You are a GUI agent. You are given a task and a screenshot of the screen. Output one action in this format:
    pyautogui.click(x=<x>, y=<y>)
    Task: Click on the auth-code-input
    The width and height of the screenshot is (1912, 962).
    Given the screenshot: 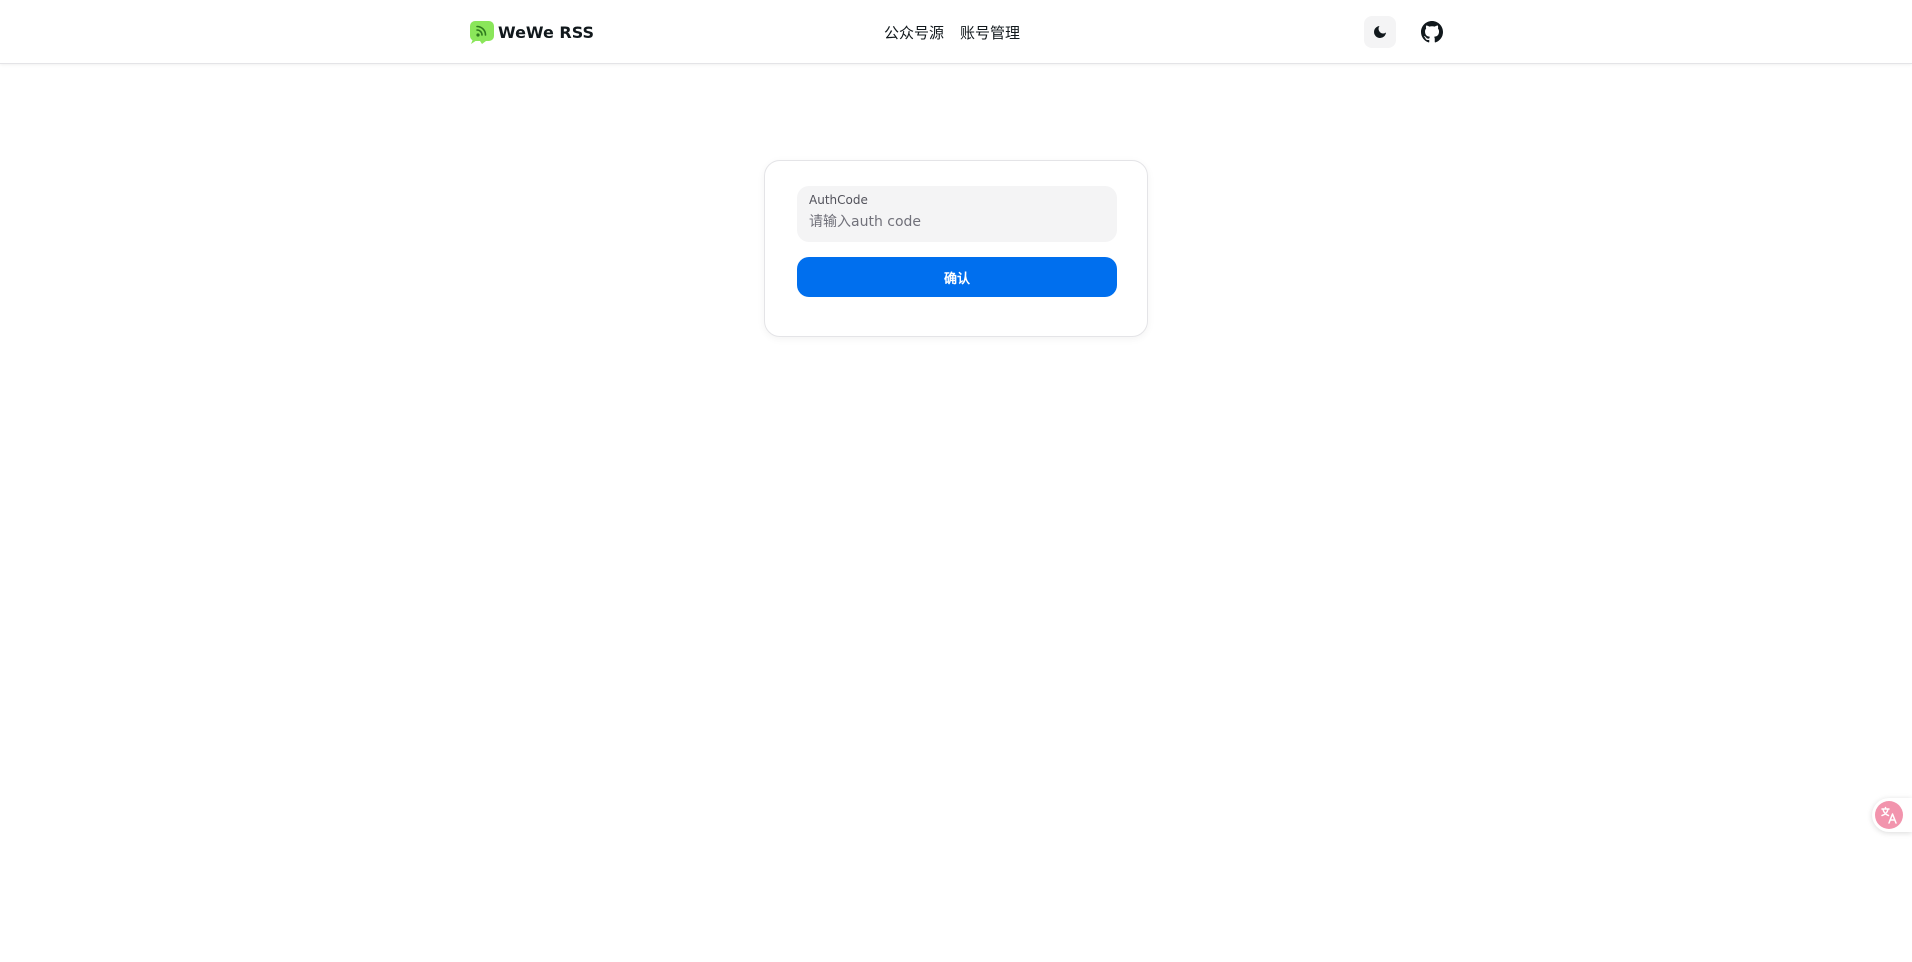 What is the action you would take?
    pyautogui.click(x=957, y=222)
    